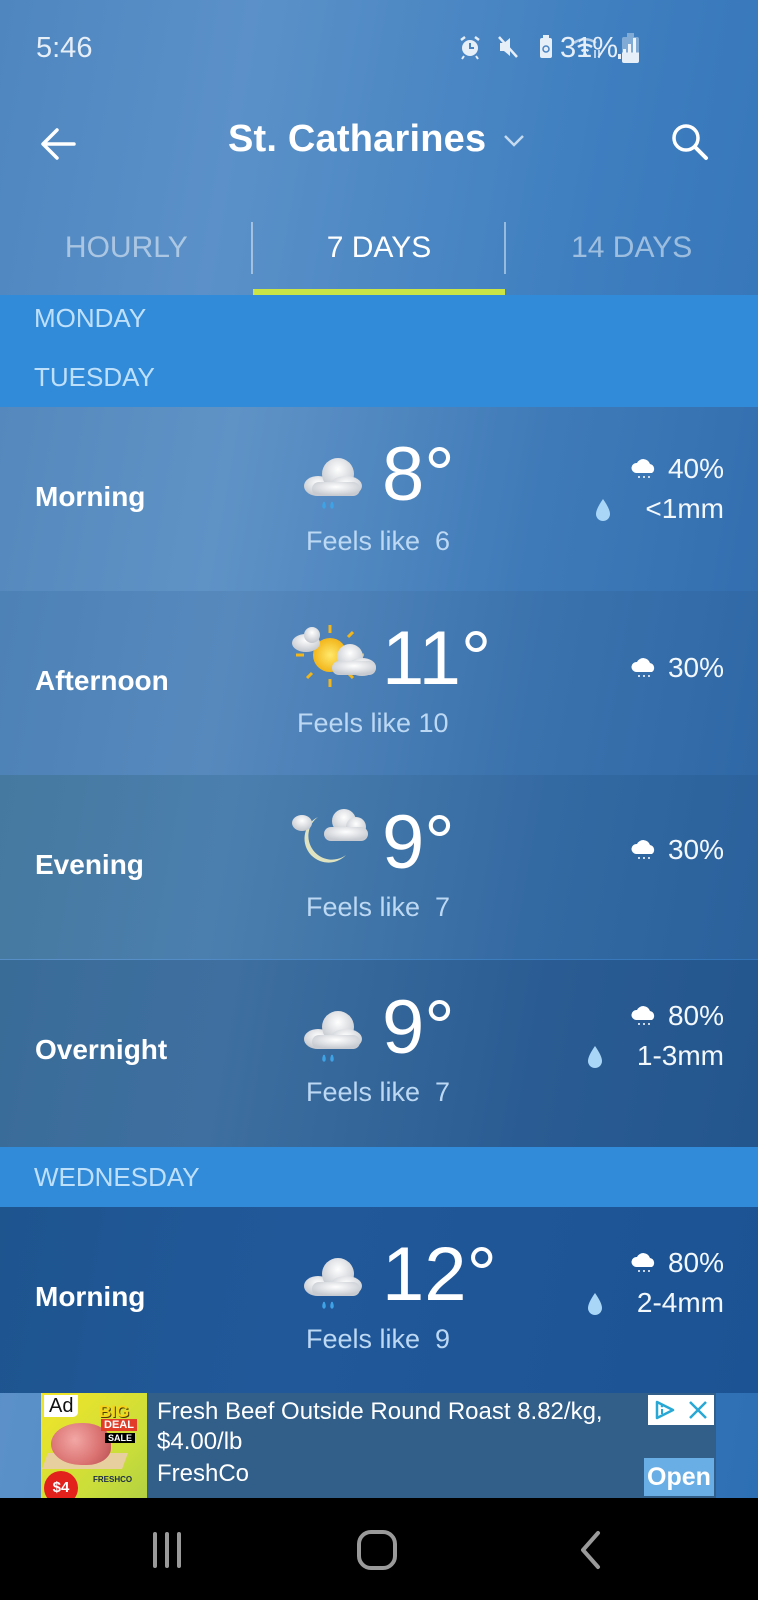 This screenshot has width=758, height=1600. What do you see at coordinates (655, 1036) in the screenshot?
I see `precip-stats: 80% 1-3mm` at bounding box center [655, 1036].